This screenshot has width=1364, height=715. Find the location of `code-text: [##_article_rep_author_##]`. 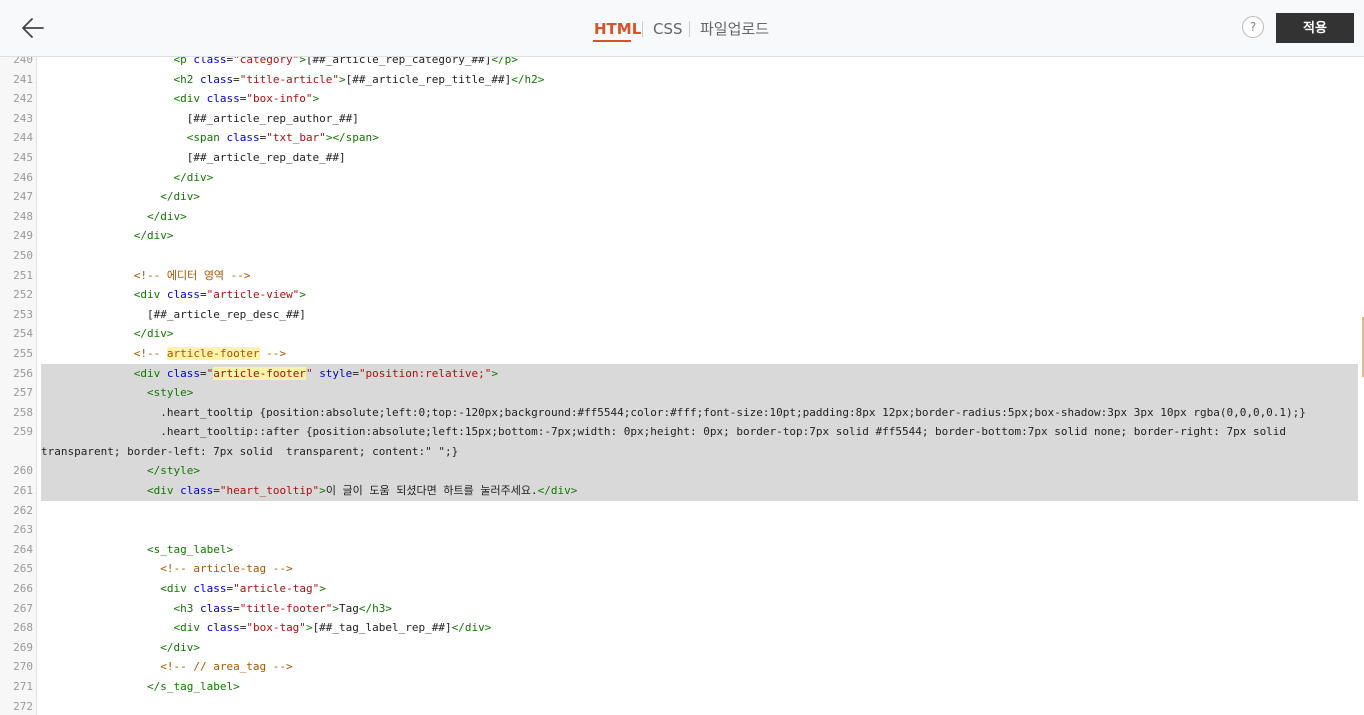

code-text: [##_article_rep_author_##] is located at coordinates (200, 118).